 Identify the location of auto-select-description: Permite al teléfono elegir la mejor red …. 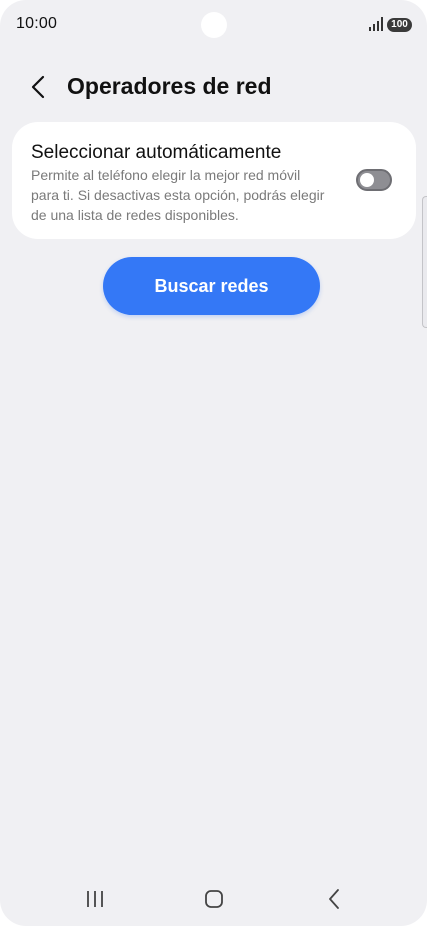
(178, 195).